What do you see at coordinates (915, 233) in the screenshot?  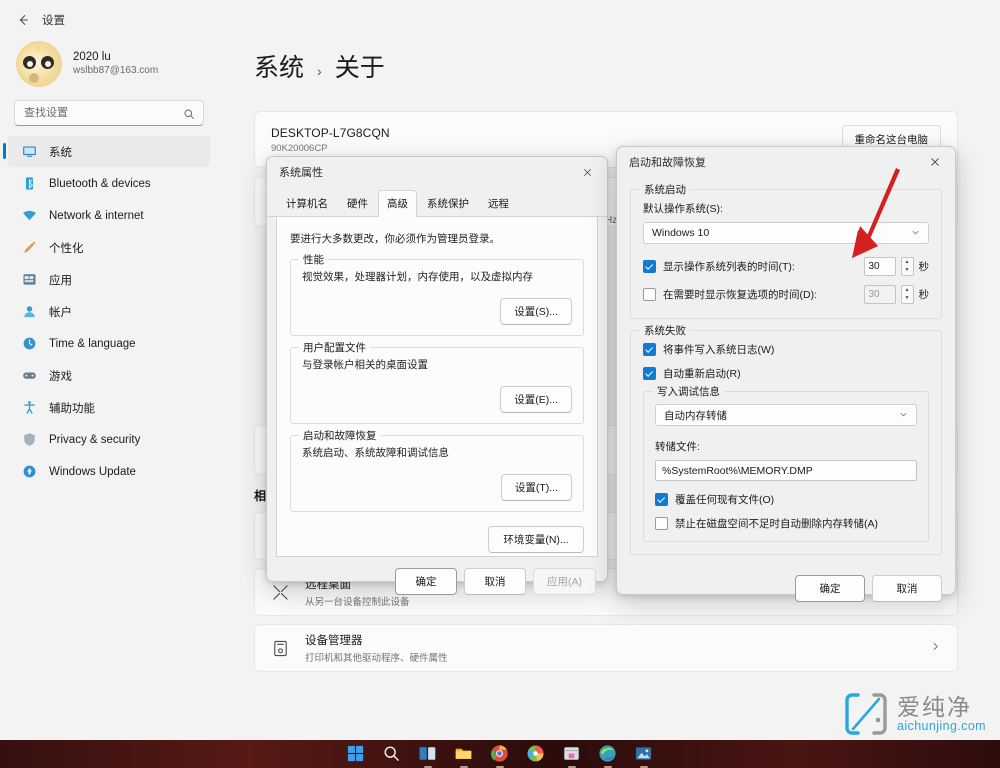 I see `chevron-down-icon` at bounding box center [915, 233].